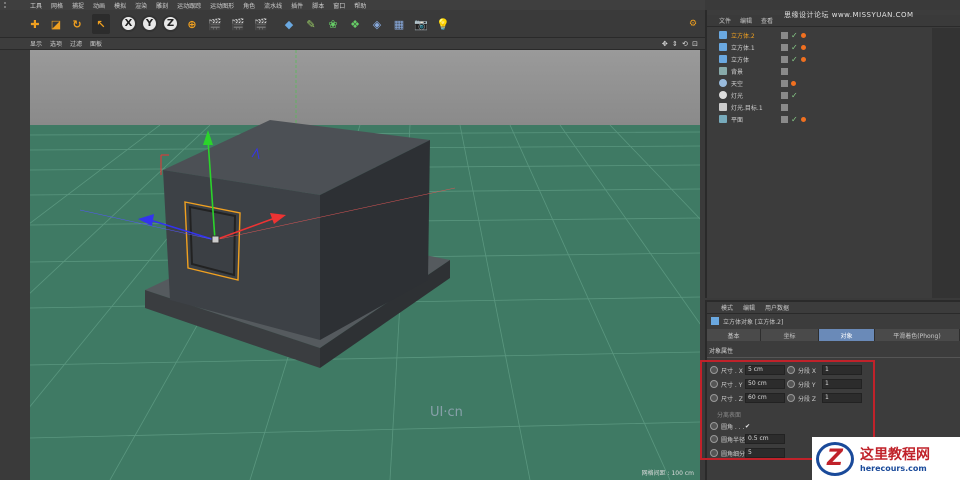 This screenshot has width=960, height=480. Describe the element at coordinates (895, 455) in the screenshot. I see `logo-title: 这里教程网` at that location.